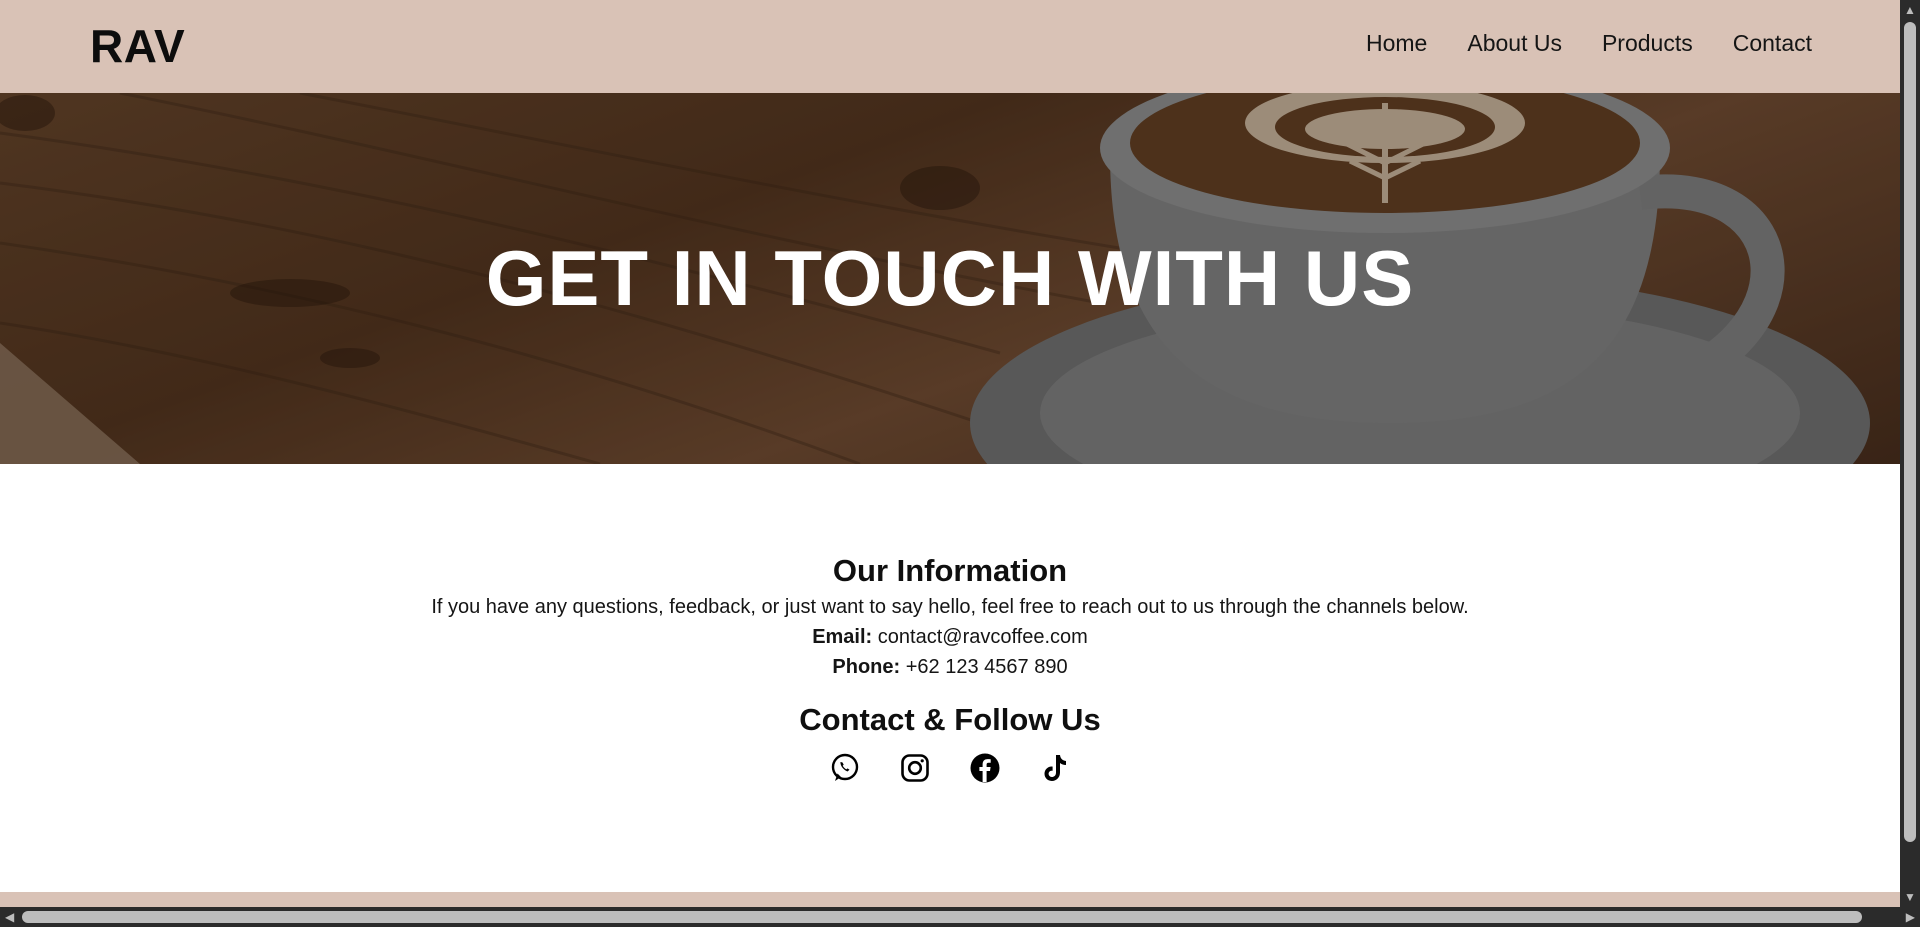 The height and width of the screenshot is (927, 1920). What do you see at coordinates (1514, 43) in the screenshot?
I see `nav-about-link: About Us` at bounding box center [1514, 43].